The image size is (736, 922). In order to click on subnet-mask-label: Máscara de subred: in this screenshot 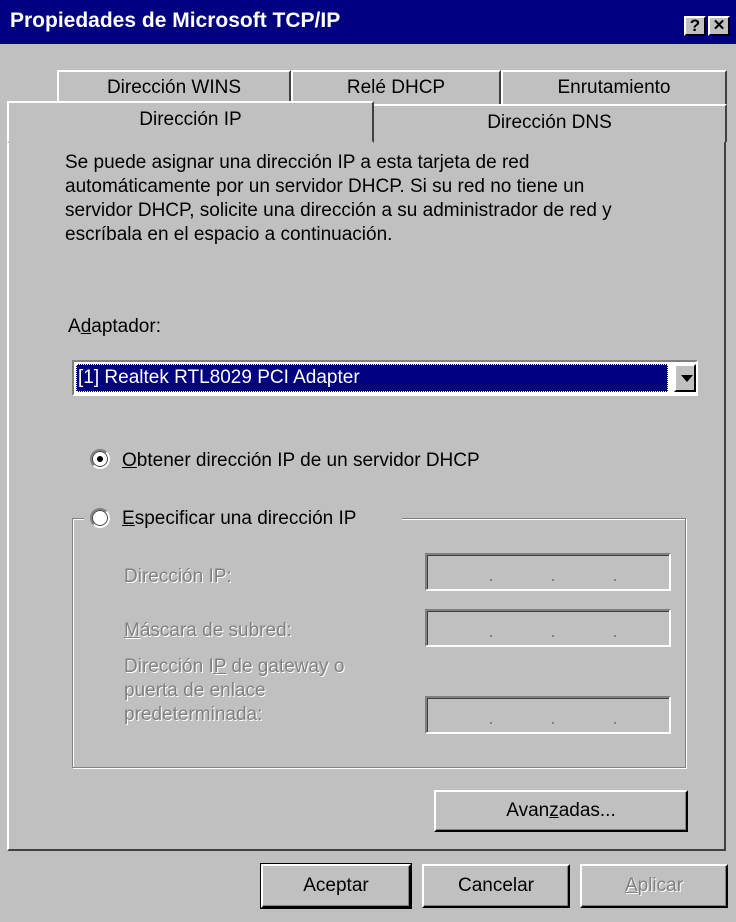, I will do `click(208, 630)`.